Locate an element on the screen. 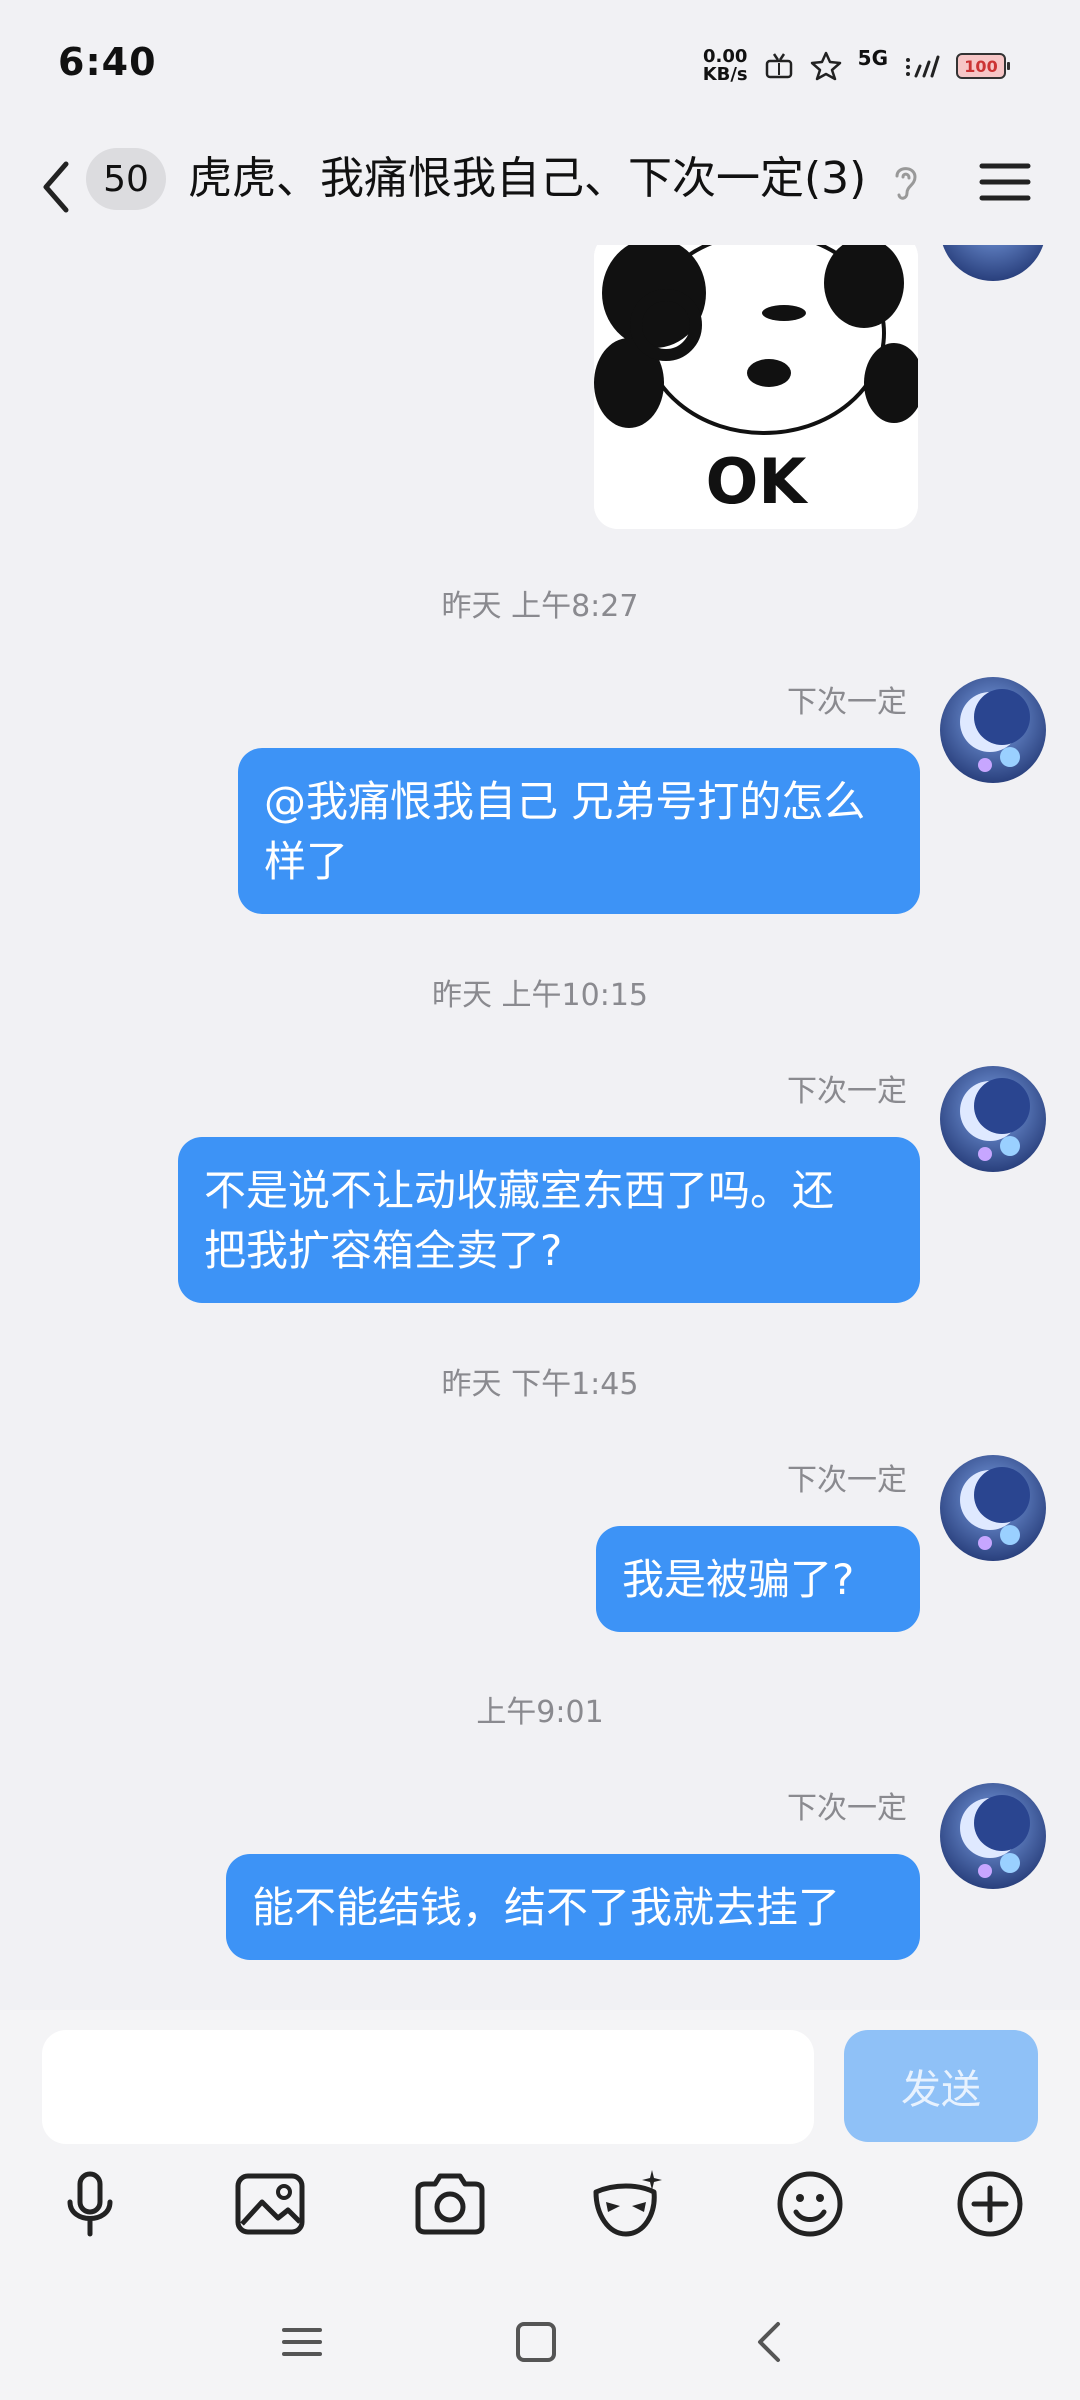 This screenshot has height=2400, width=1080. sticker-caption: OK is located at coordinates (756, 481).